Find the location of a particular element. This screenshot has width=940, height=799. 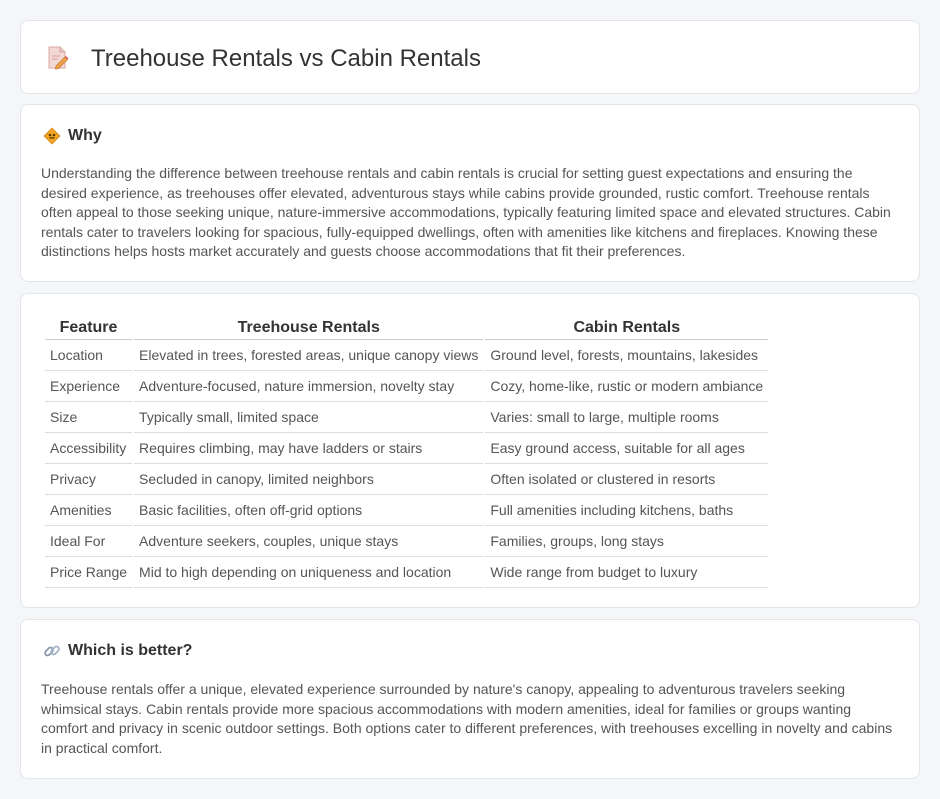

treehouse-cell: Adventure seekers, couples, unique stays is located at coordinates (309, 541).